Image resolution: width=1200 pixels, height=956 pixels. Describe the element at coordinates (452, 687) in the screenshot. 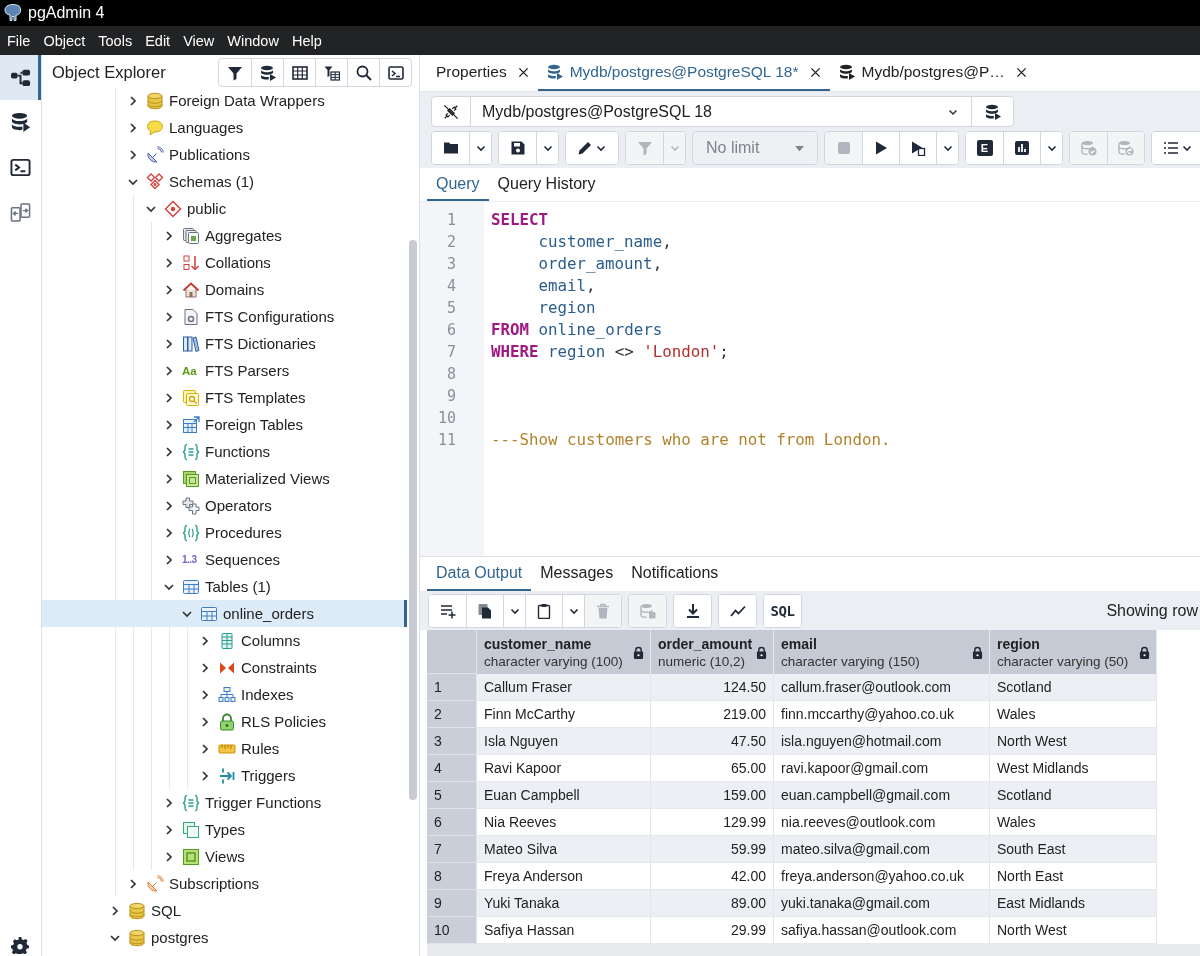

I see `row-number: 1` at that location.